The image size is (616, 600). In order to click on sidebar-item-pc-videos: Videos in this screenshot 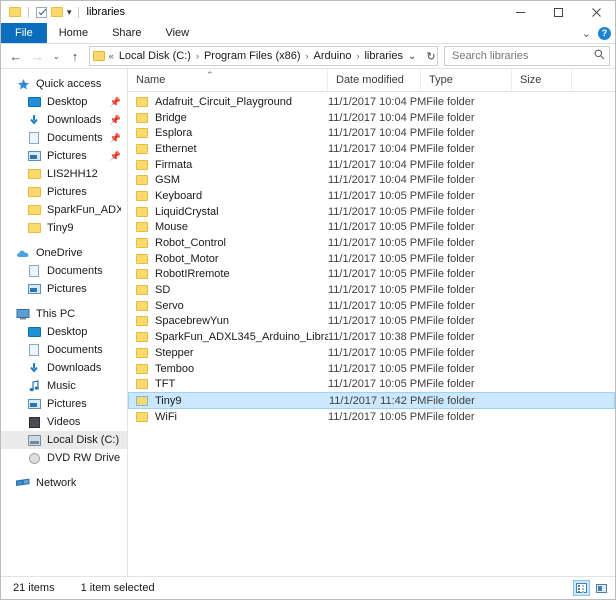, I will do `click(64, 422)`.